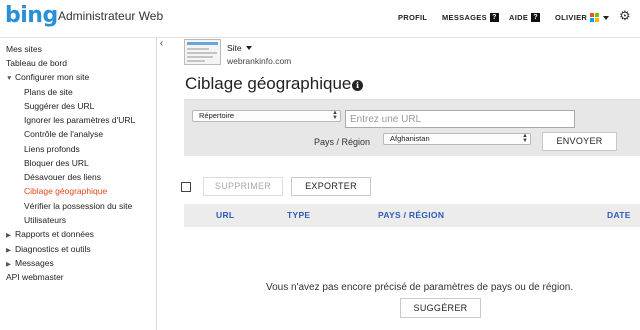 Image resolution: width=640 pixels, height=330 pixels. What do you see at coordinates (161, 45) in the screenshot?
I see `collapse-sidebar-icon: ‹` at bounding box center [161, 45].